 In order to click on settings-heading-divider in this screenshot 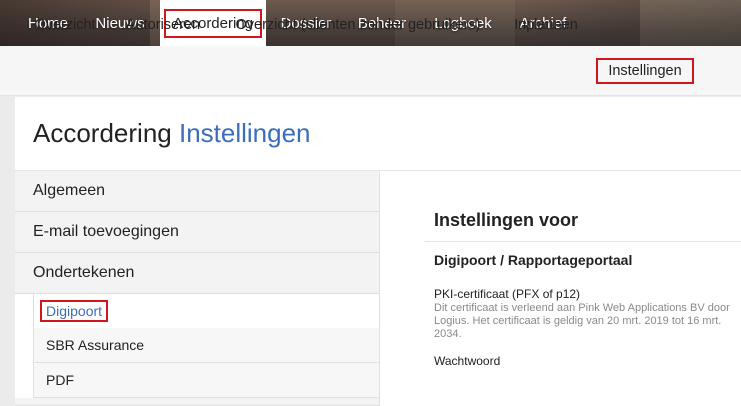, I will do `click(583, 241)`.